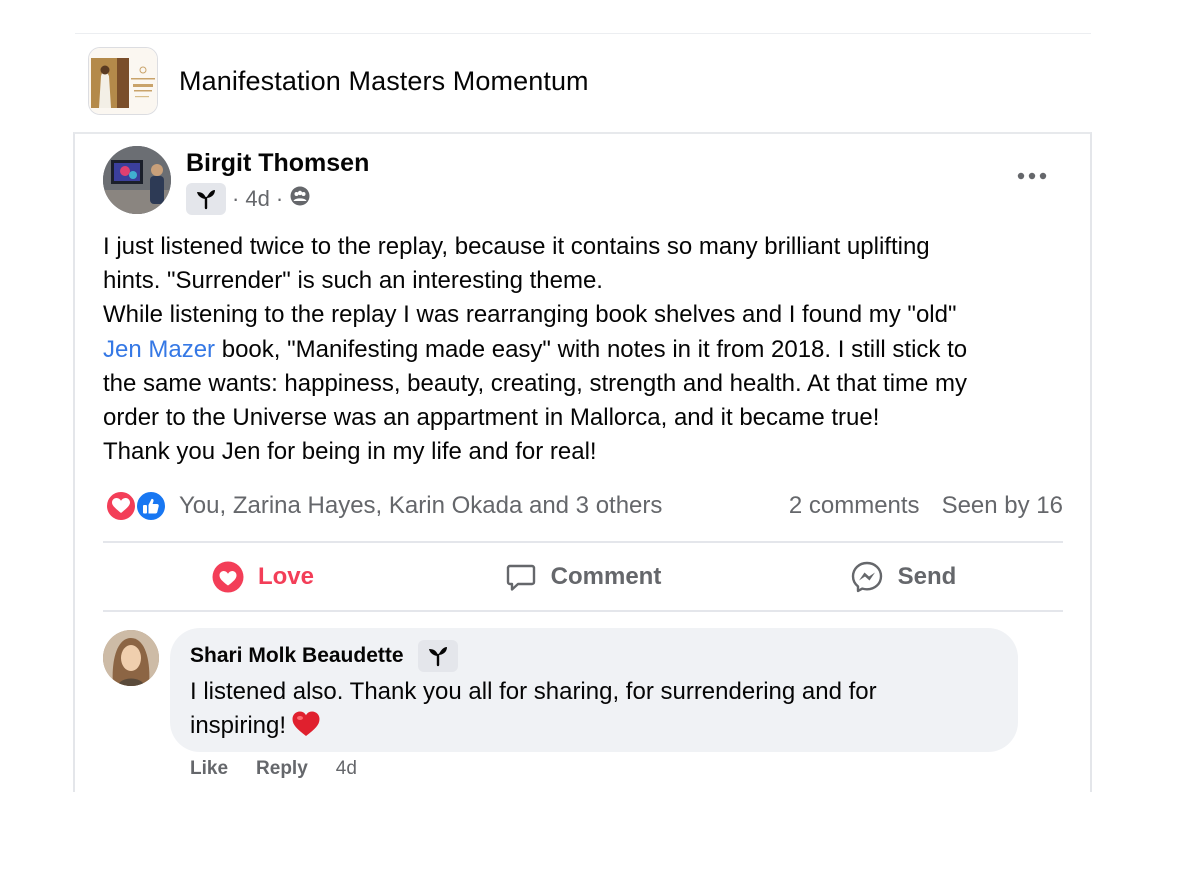 This screenshot has height=894, width=1200. I want to click on group-cover-image, so click(123, 81).